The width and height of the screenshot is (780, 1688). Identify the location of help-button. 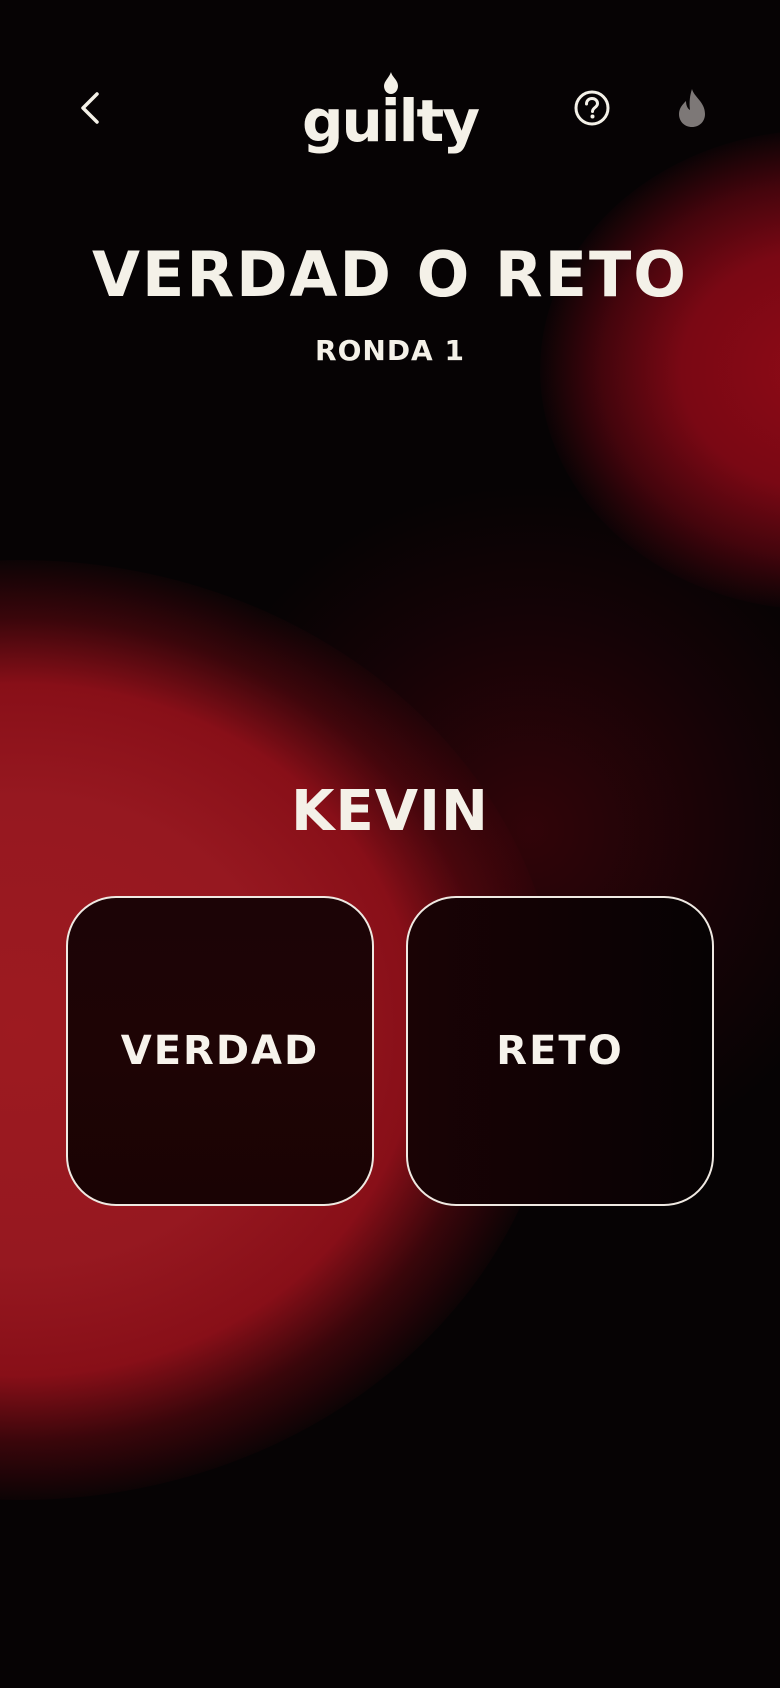
(592, 108).